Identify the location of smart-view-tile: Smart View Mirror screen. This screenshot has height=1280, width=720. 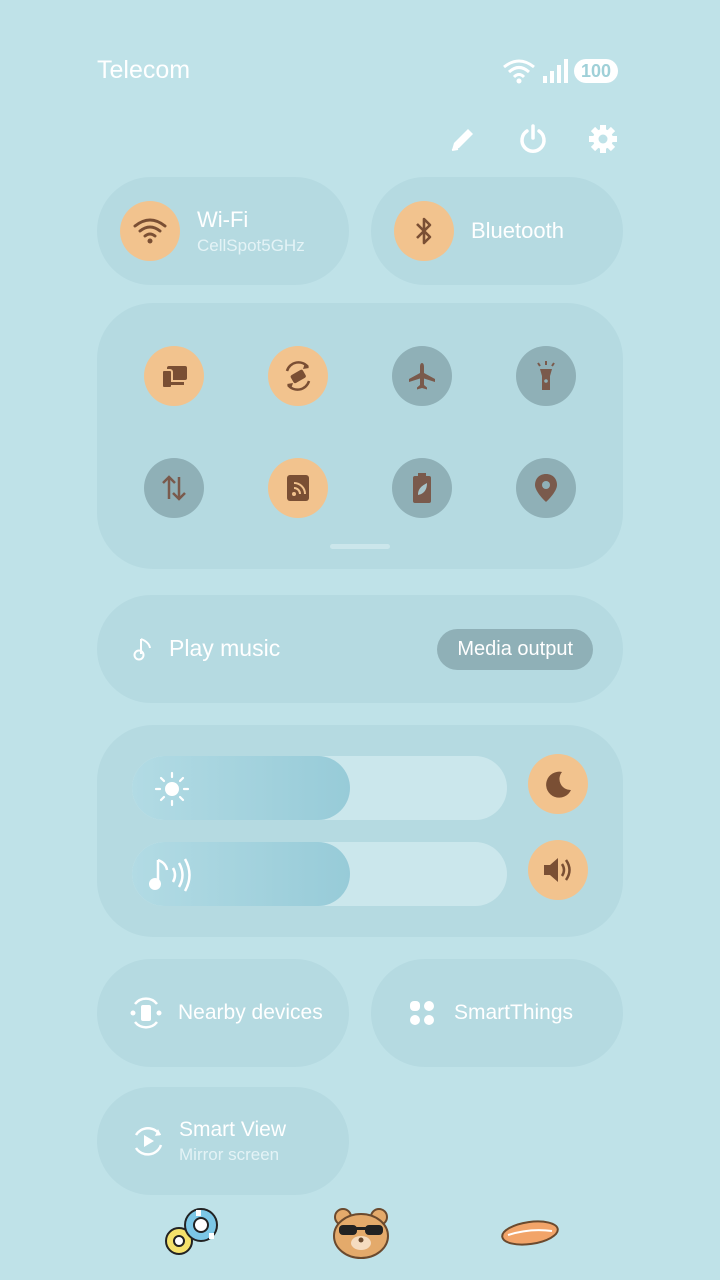
(223, 1141).